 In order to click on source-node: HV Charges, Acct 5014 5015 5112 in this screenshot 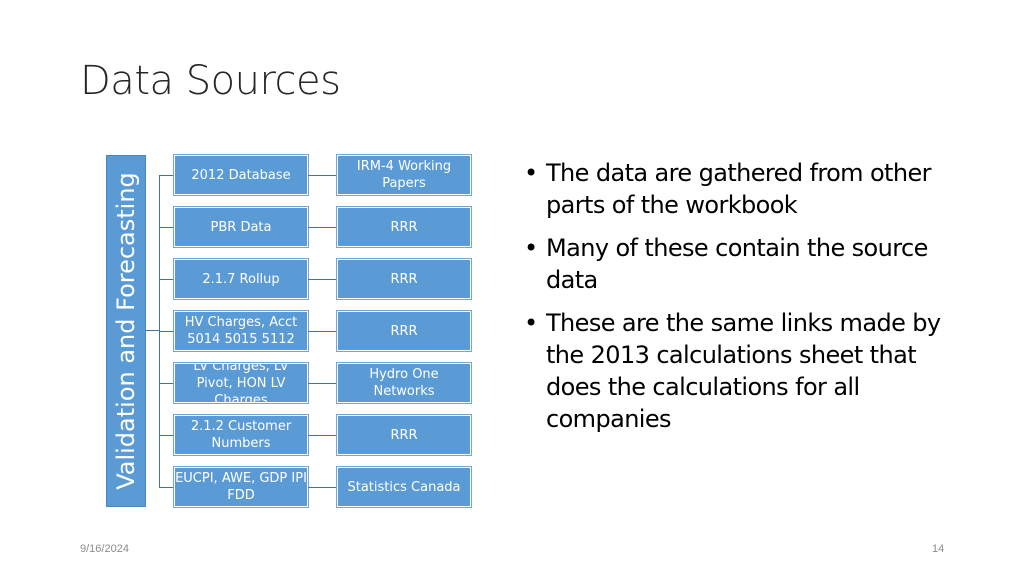, I will do `click(241, 331)`.